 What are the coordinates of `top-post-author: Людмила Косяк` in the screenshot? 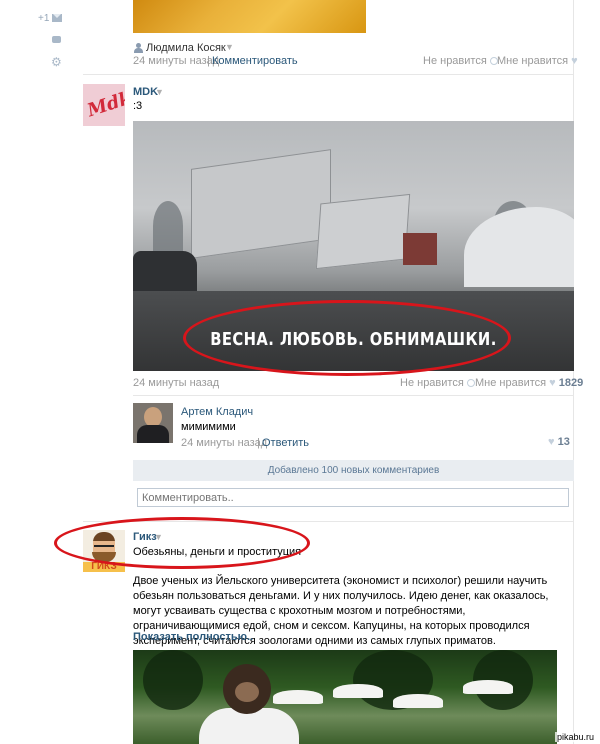 It's located at (186, 48).